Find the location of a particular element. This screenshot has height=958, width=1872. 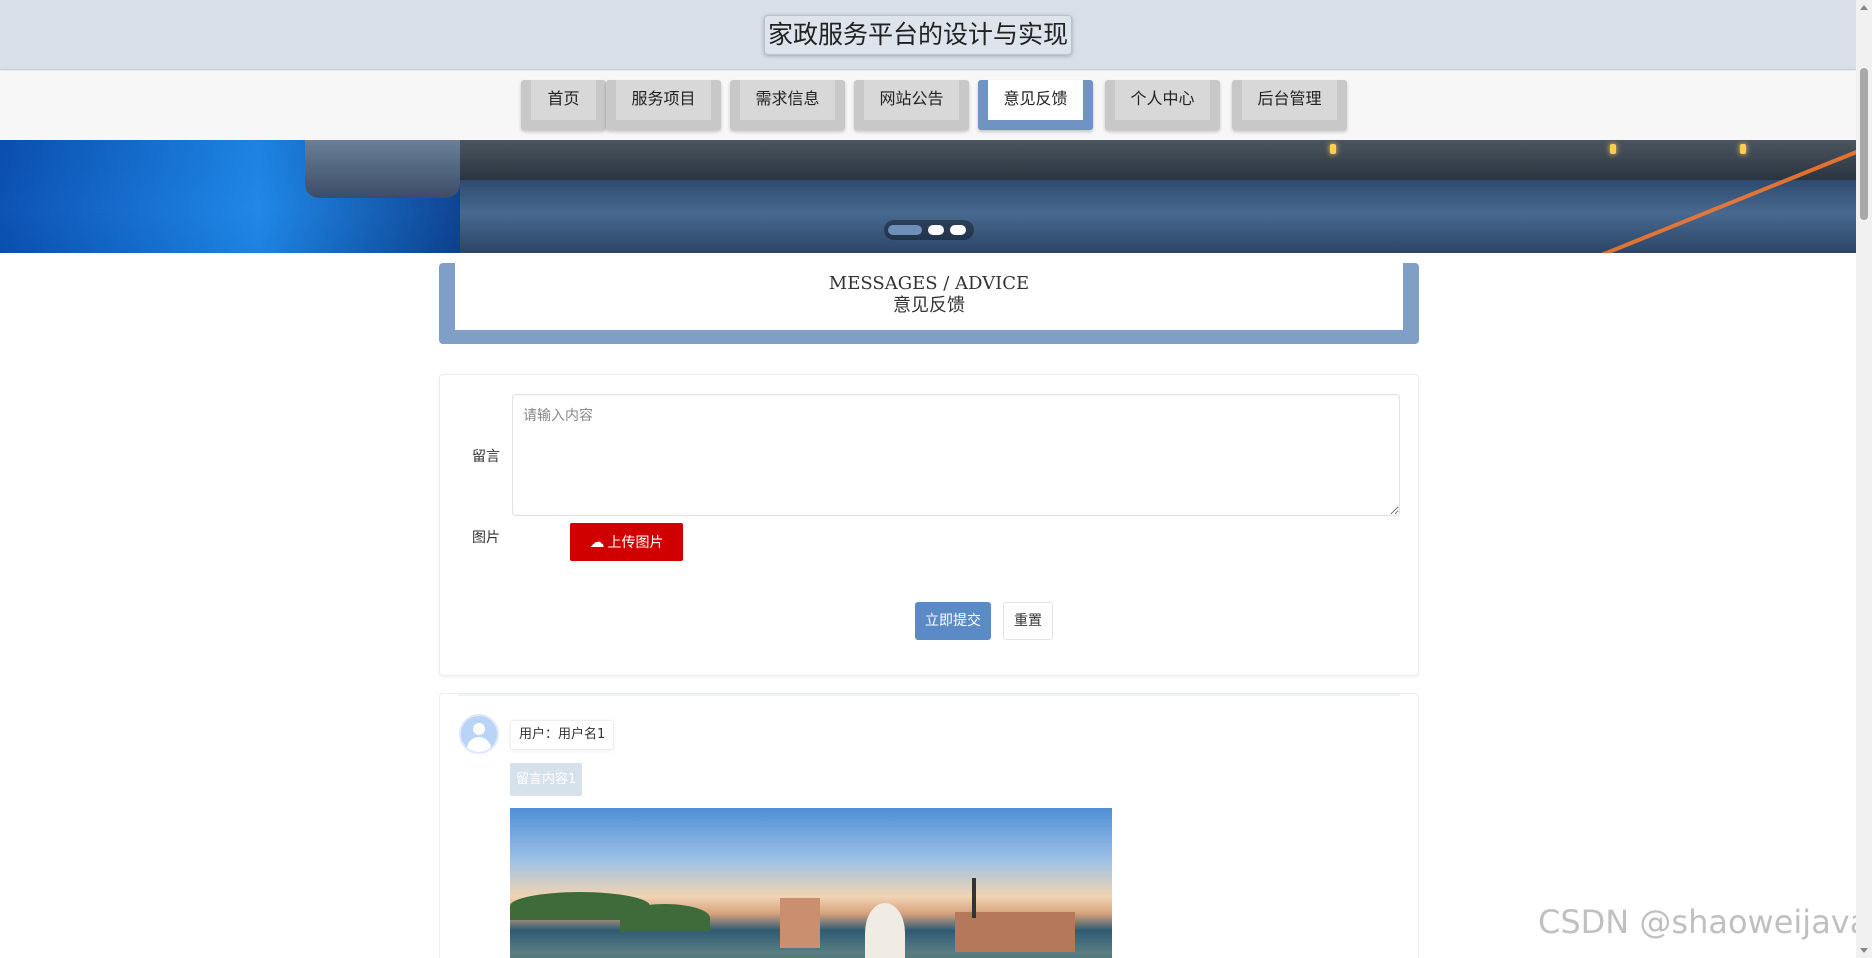

carousel-indicators is located at coordinates (929, 230).